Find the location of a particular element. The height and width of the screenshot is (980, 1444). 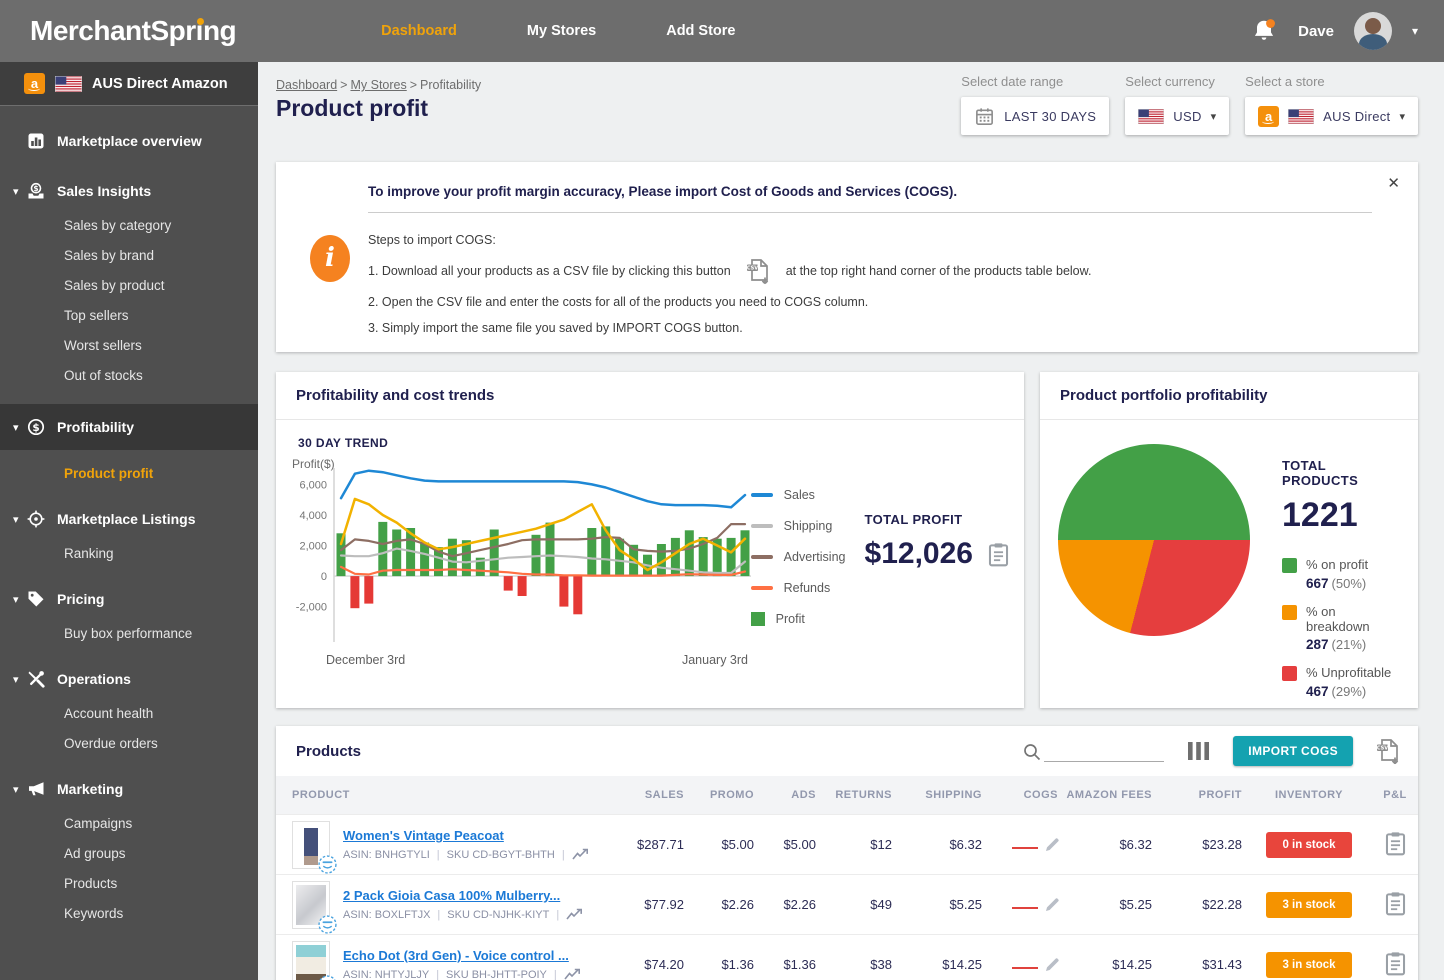

clipboard-icon is located at coordinates (998, 554).